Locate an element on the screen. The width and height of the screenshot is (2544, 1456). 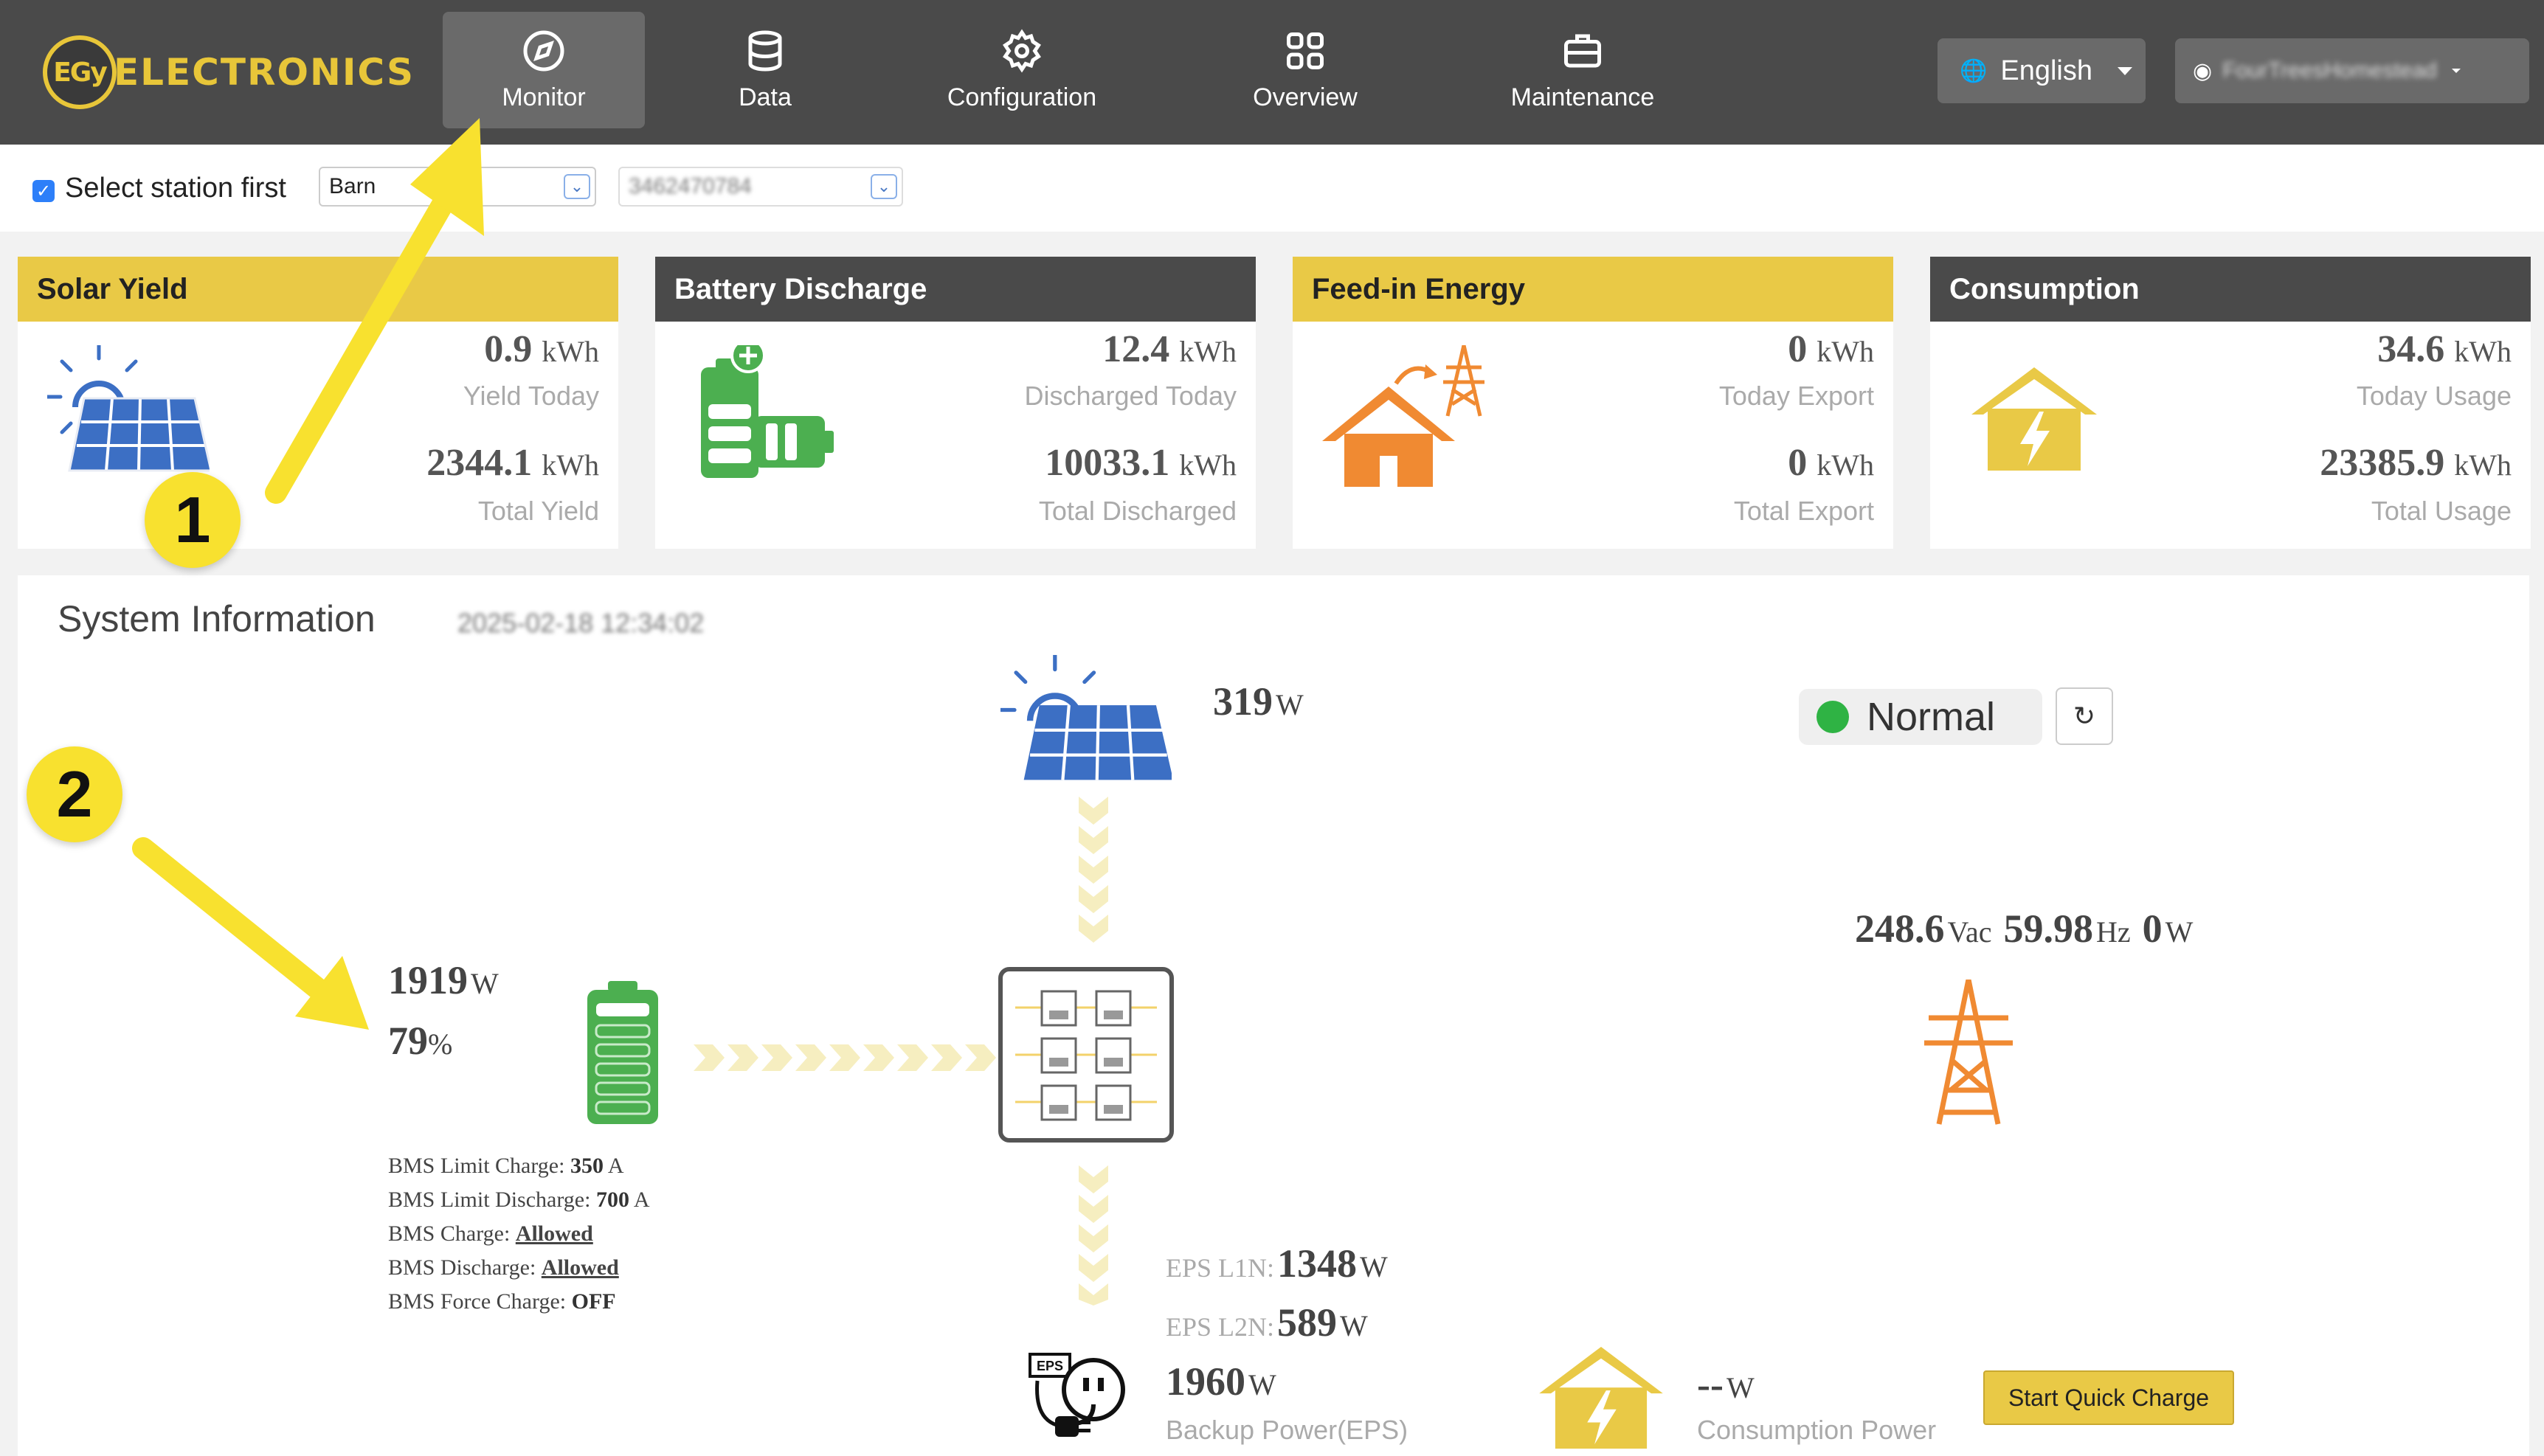
eps-l1n-reading: EPS L1N: 1348 W is located at coordinates (1277, 1263).